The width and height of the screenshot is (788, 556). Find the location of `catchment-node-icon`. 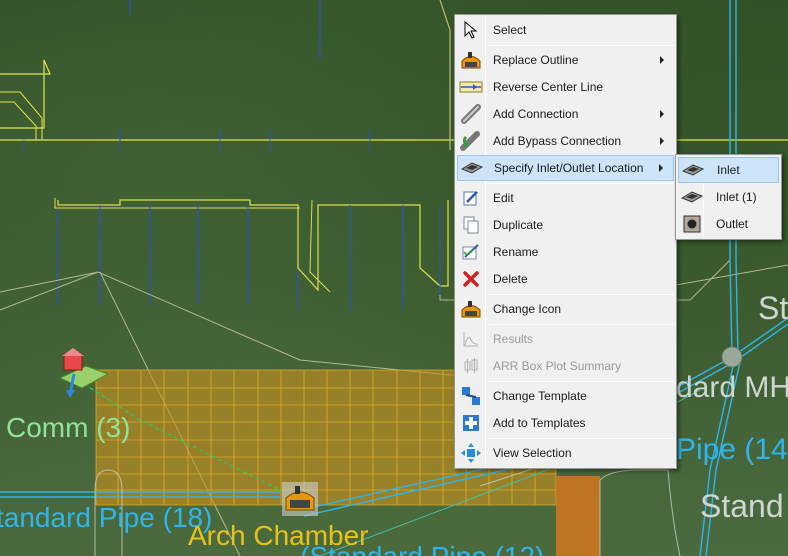

catchment-node-icon is located at coordinates (83, 373).